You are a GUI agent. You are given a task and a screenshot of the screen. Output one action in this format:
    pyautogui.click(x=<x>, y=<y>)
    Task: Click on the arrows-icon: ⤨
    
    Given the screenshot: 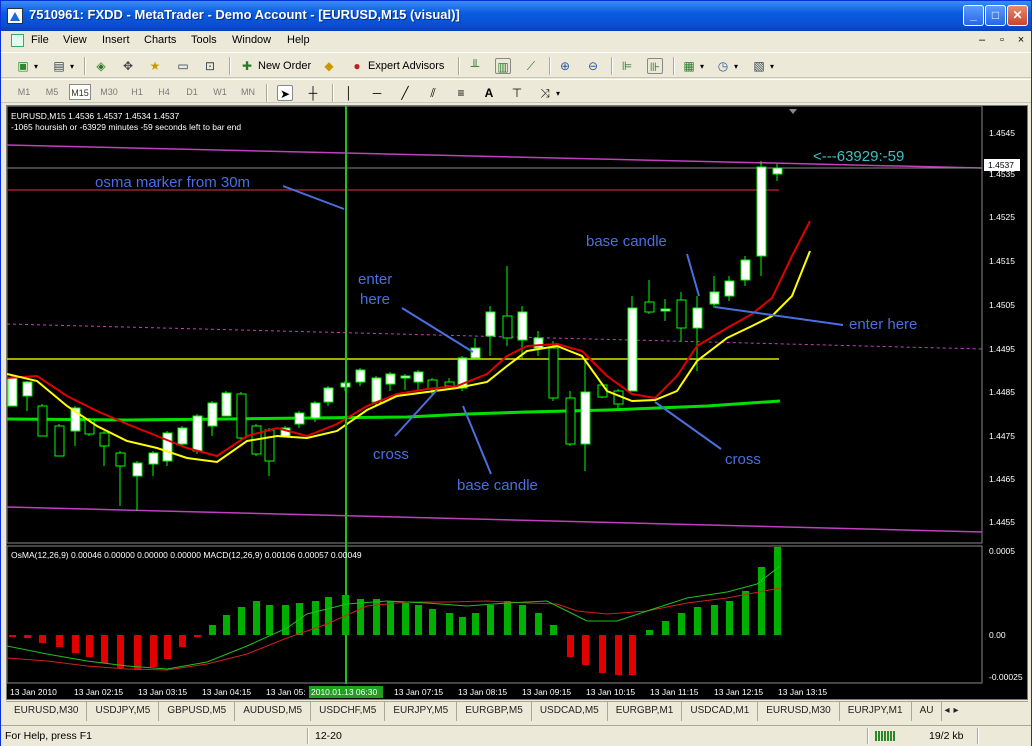 What is the action you would take?
    pyautogui.click(x=545, y=93)
    